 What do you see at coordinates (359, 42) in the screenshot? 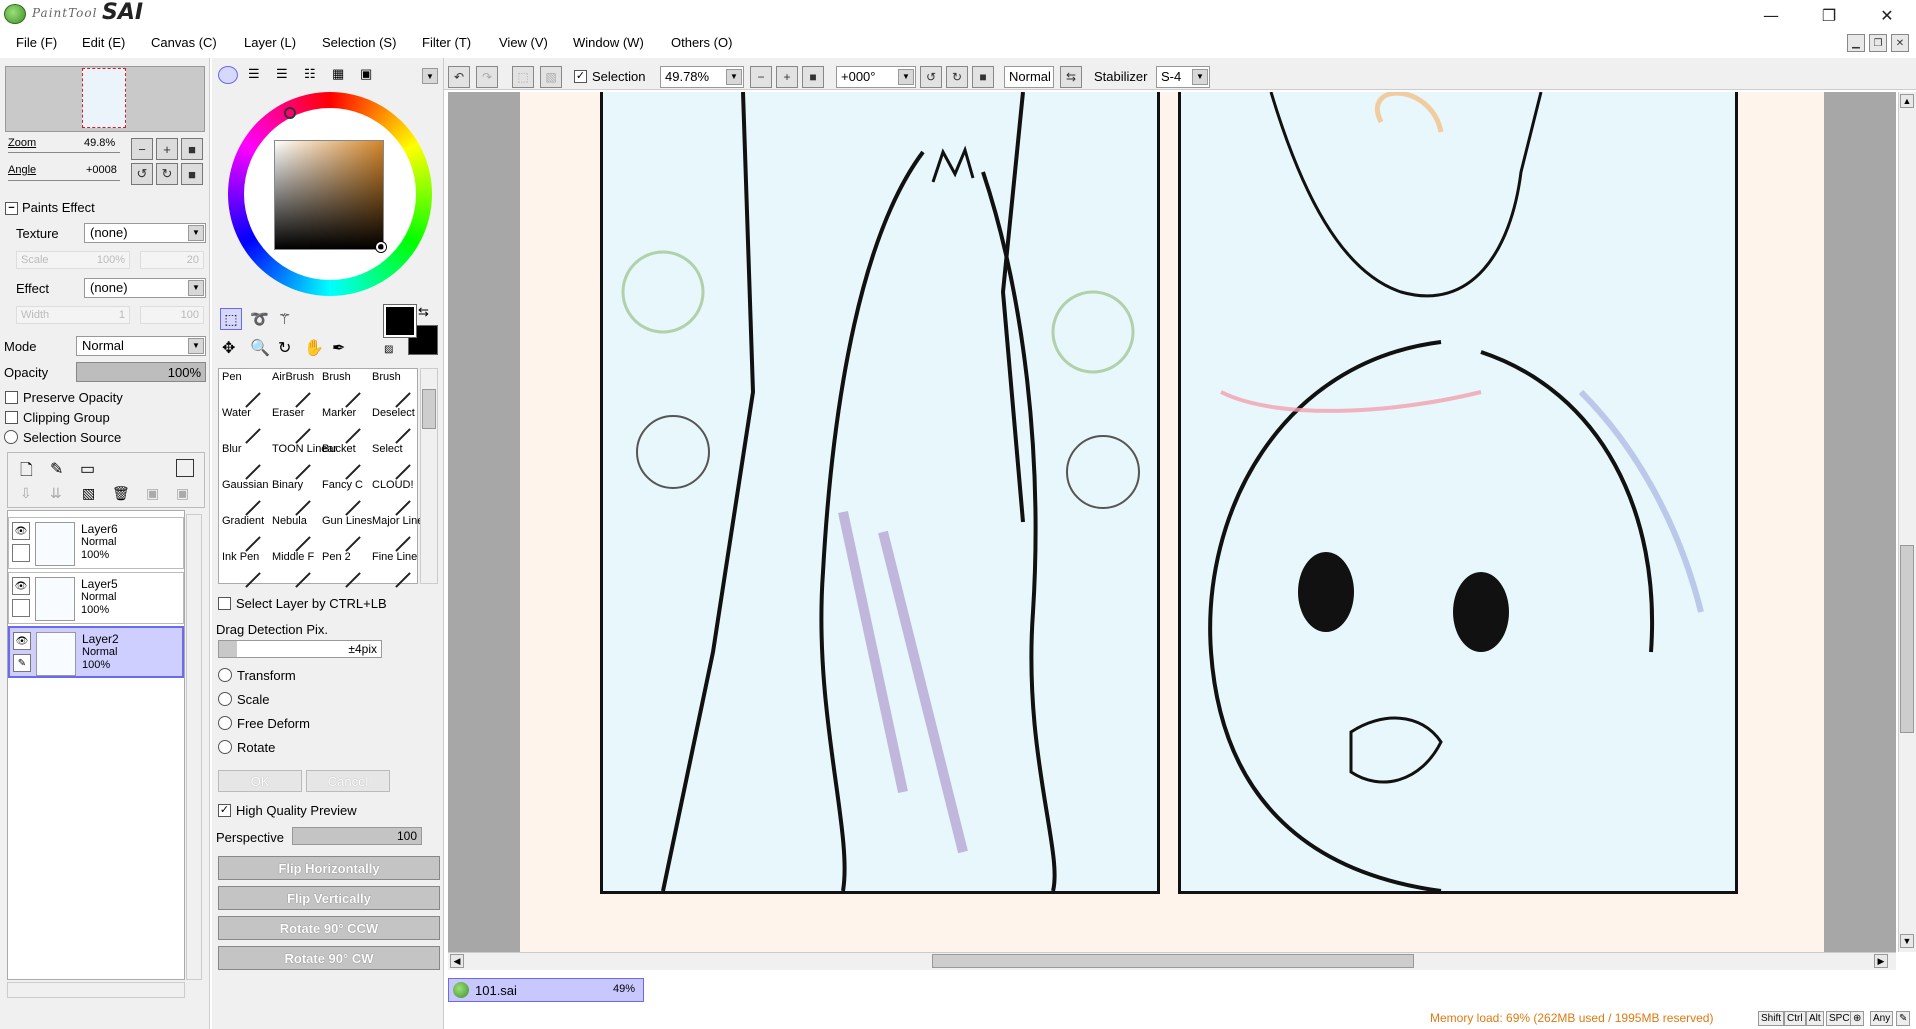
I see `menu-selection: Selection (S)` at bounding box center [359, 42].